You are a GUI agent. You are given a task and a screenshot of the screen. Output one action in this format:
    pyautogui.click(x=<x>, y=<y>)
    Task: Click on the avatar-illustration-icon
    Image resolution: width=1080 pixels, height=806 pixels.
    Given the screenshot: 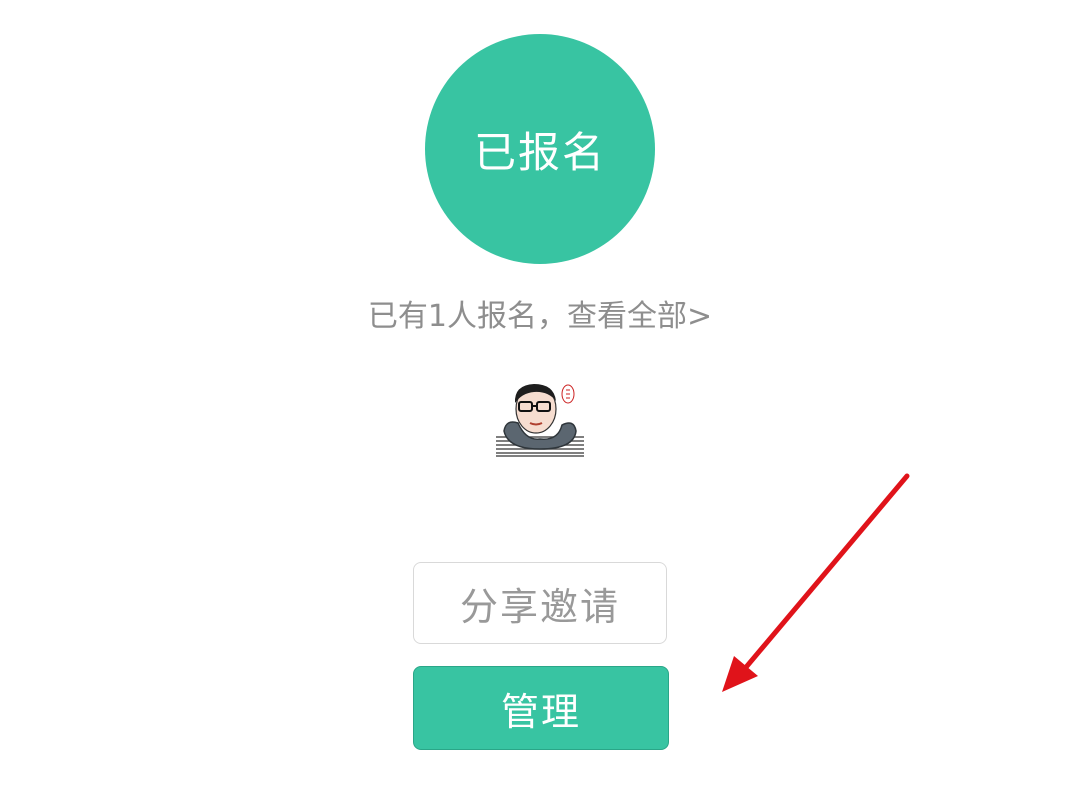 What is the action you would take?
    pyautogui.click(x=540, y=420)
    